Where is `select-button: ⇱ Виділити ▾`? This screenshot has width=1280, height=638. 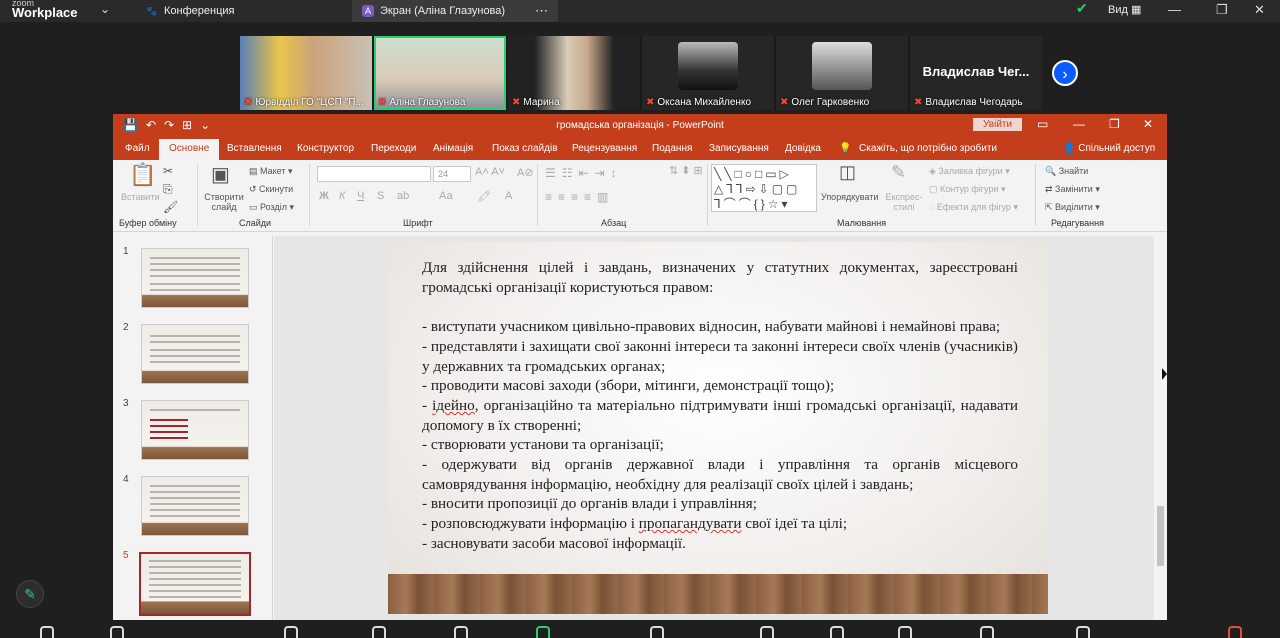
select-button: ⇱ Виділити ▾ is located at coordinates (1072, 207).